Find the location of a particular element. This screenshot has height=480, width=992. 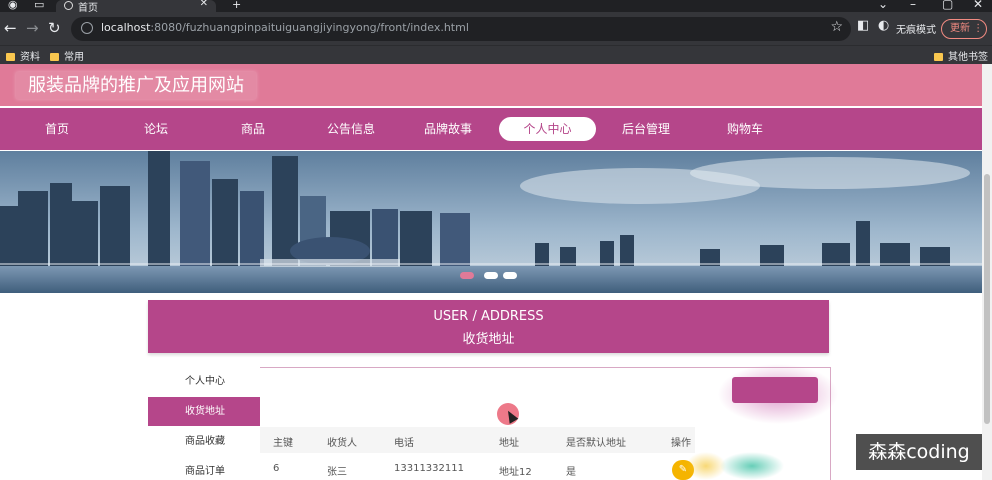

browser-tab-strip: ◉ ▭ 首页 ✕ + ⌄ – ▢ ✕ is located at coordinates (496, 7).